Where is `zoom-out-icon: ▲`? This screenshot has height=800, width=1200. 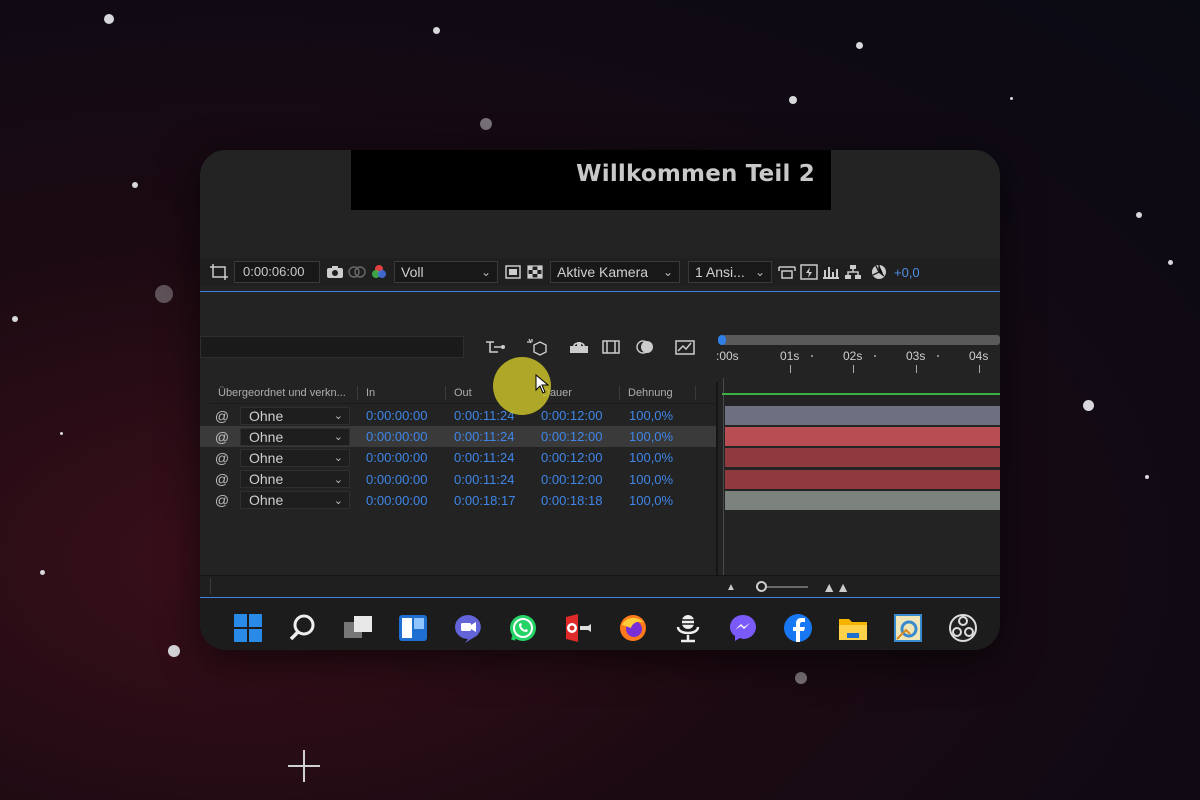
zoom-out-icon: ▲ is located at coordinates (731, 587).